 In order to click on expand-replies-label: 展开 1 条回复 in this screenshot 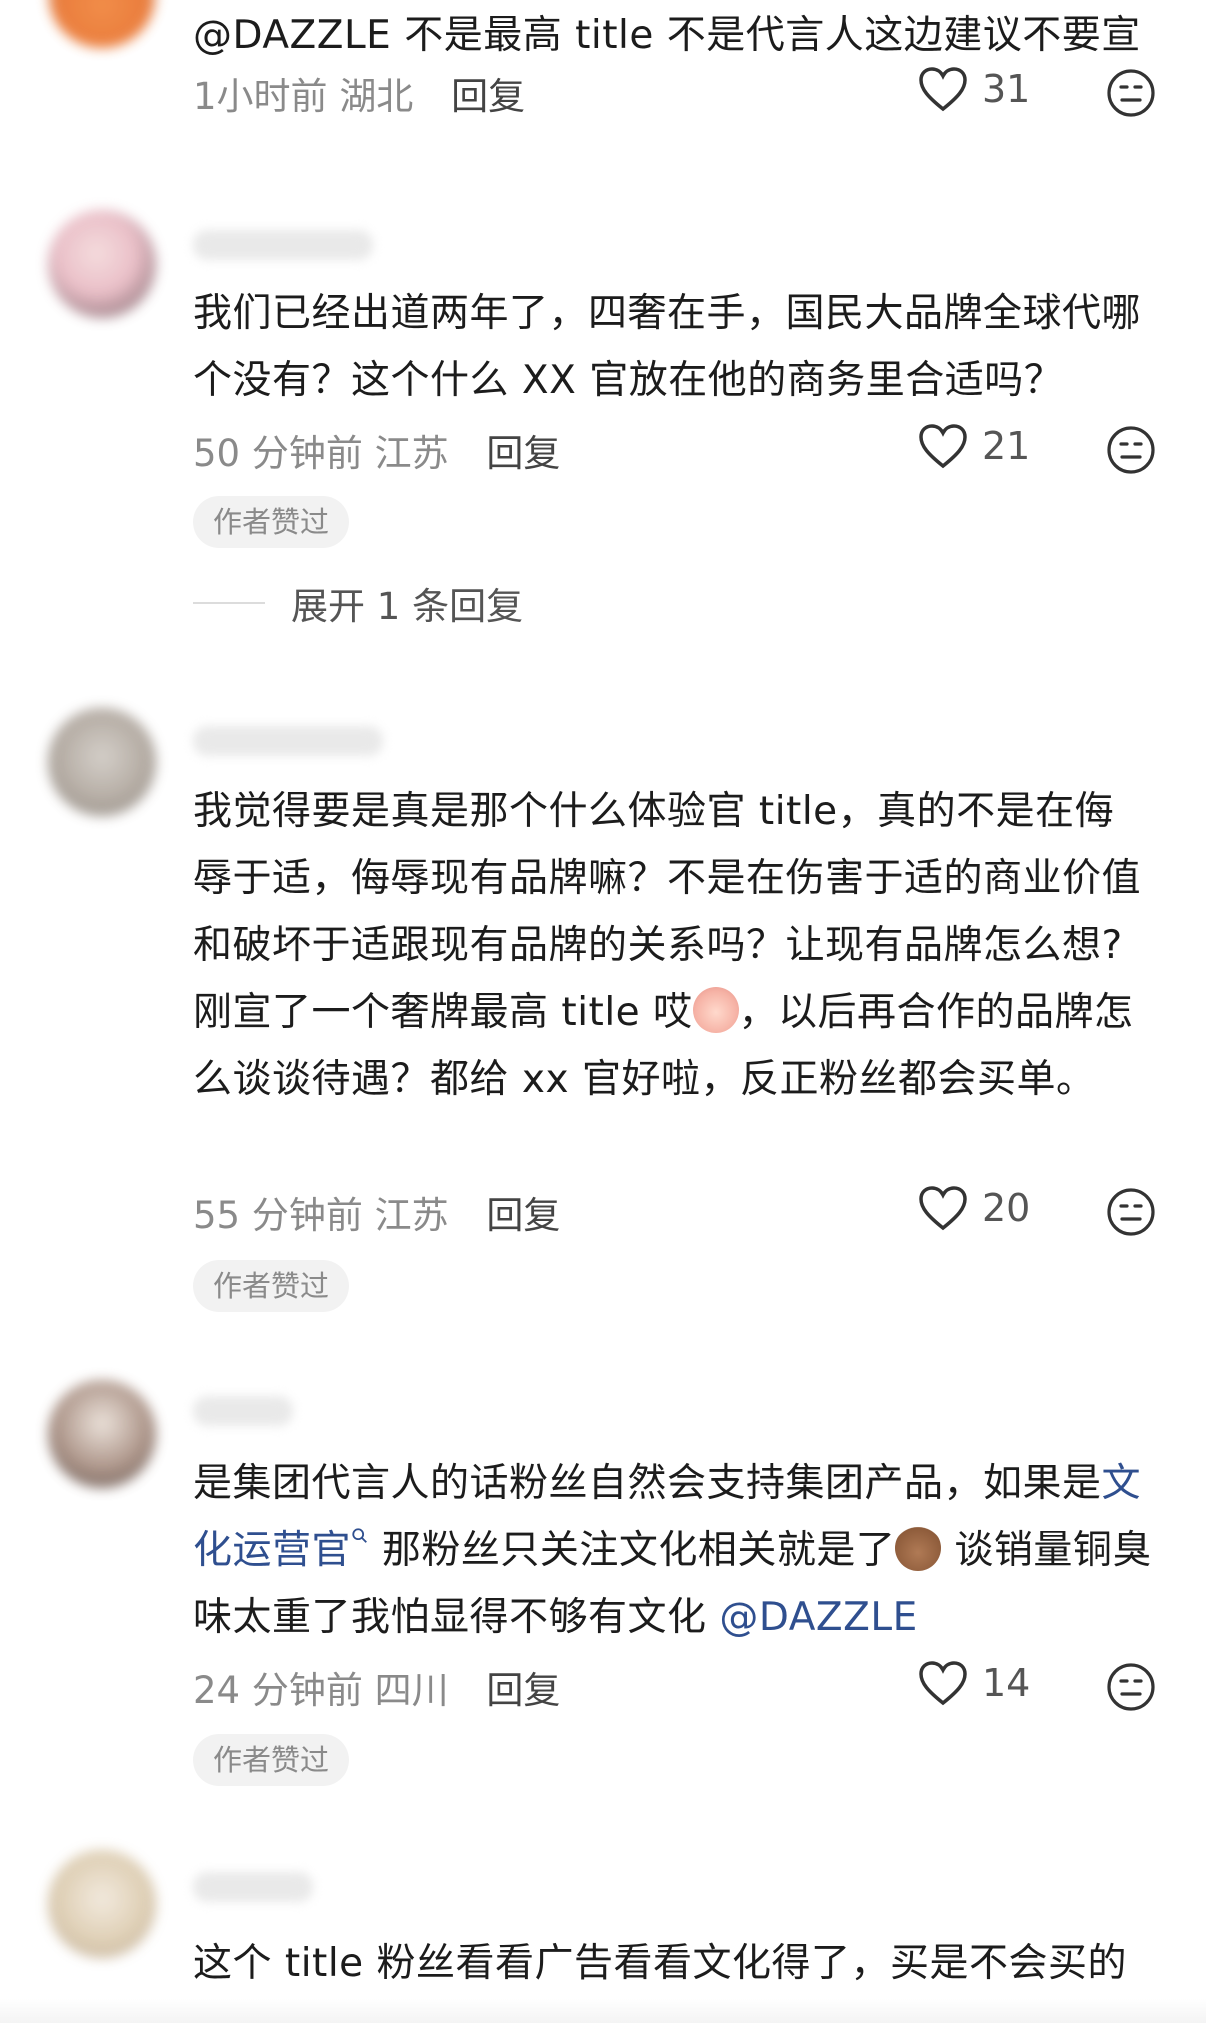, I will do `click(407, 606)`.